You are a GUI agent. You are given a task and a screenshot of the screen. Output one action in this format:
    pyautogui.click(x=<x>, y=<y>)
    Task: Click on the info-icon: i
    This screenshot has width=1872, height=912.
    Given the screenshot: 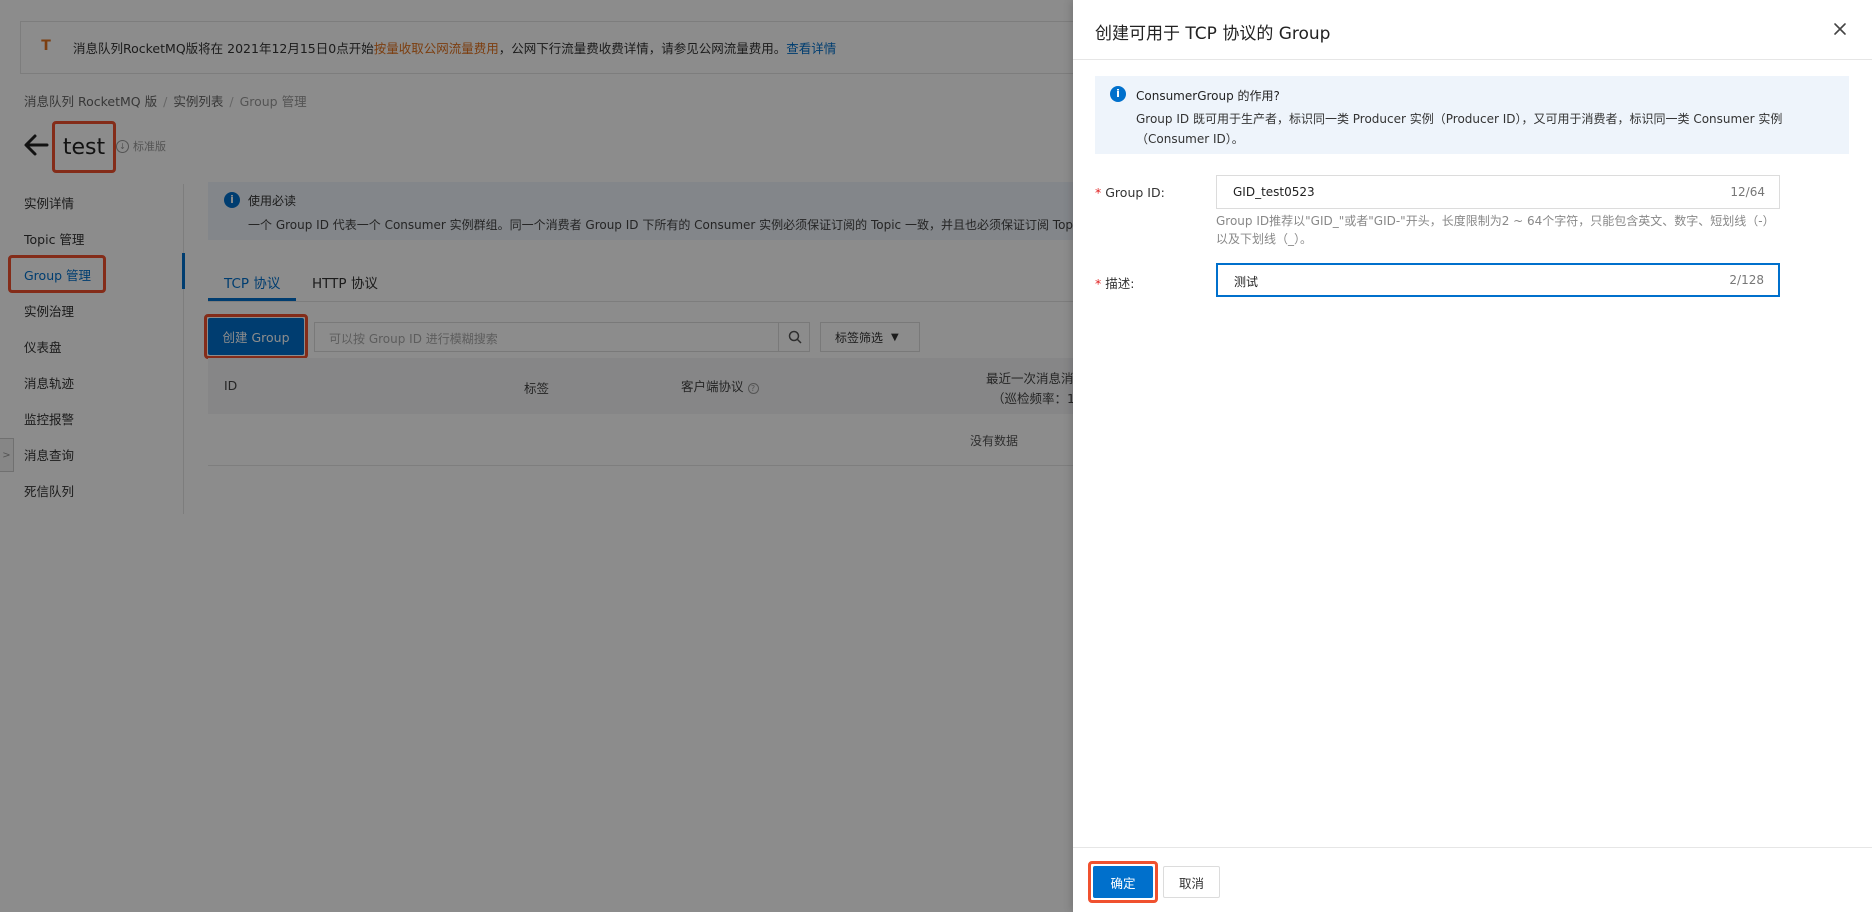 What is the action you would take?
    pyautogui.click(x=1118, y=94)
    